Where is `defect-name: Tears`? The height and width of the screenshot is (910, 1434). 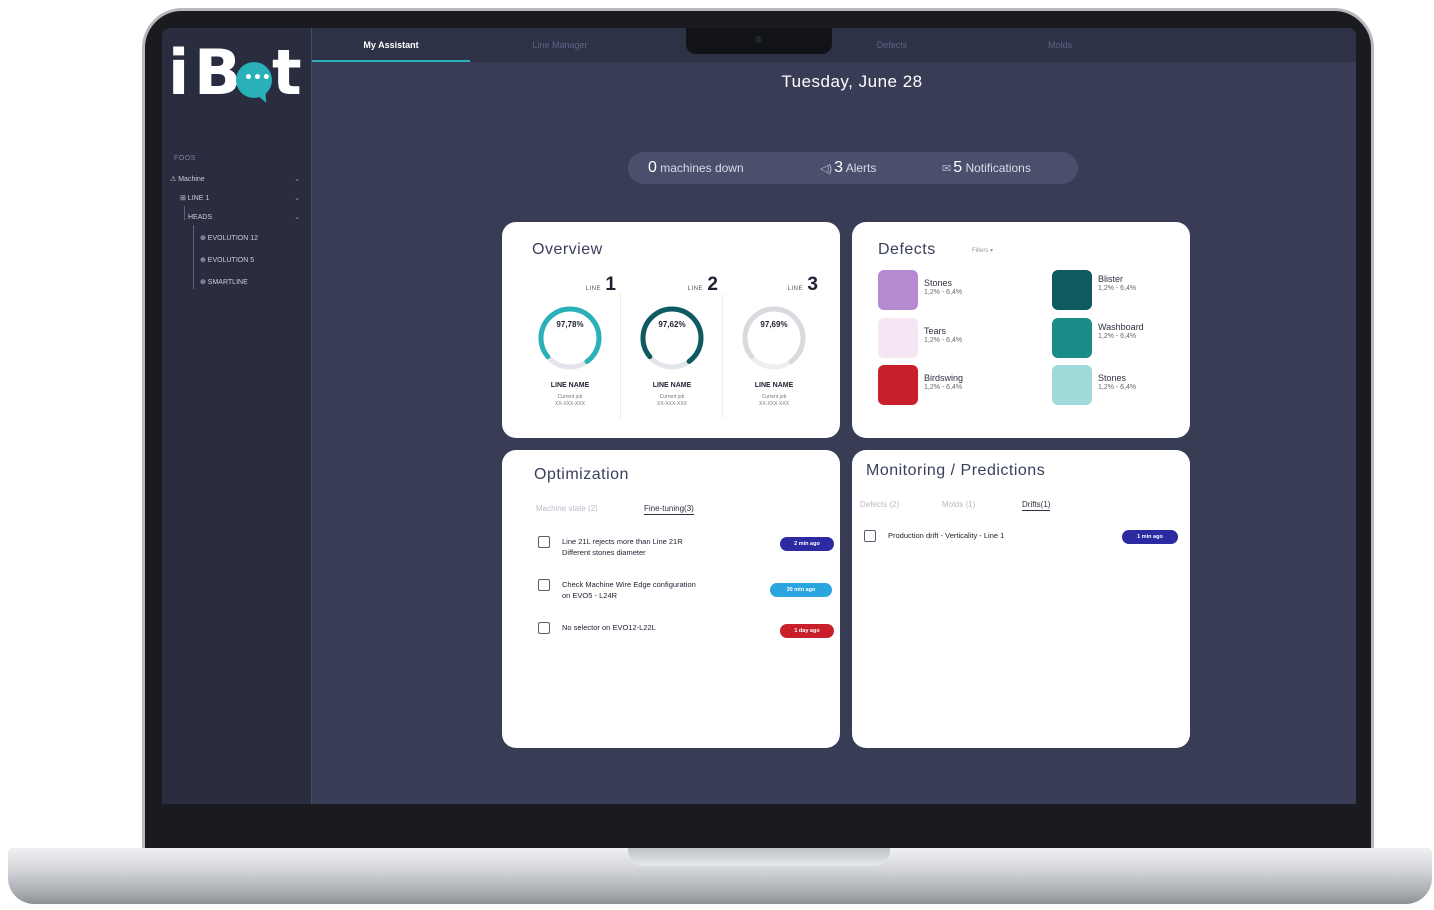 defect-name: Tears is located at coordinates (935, 331).